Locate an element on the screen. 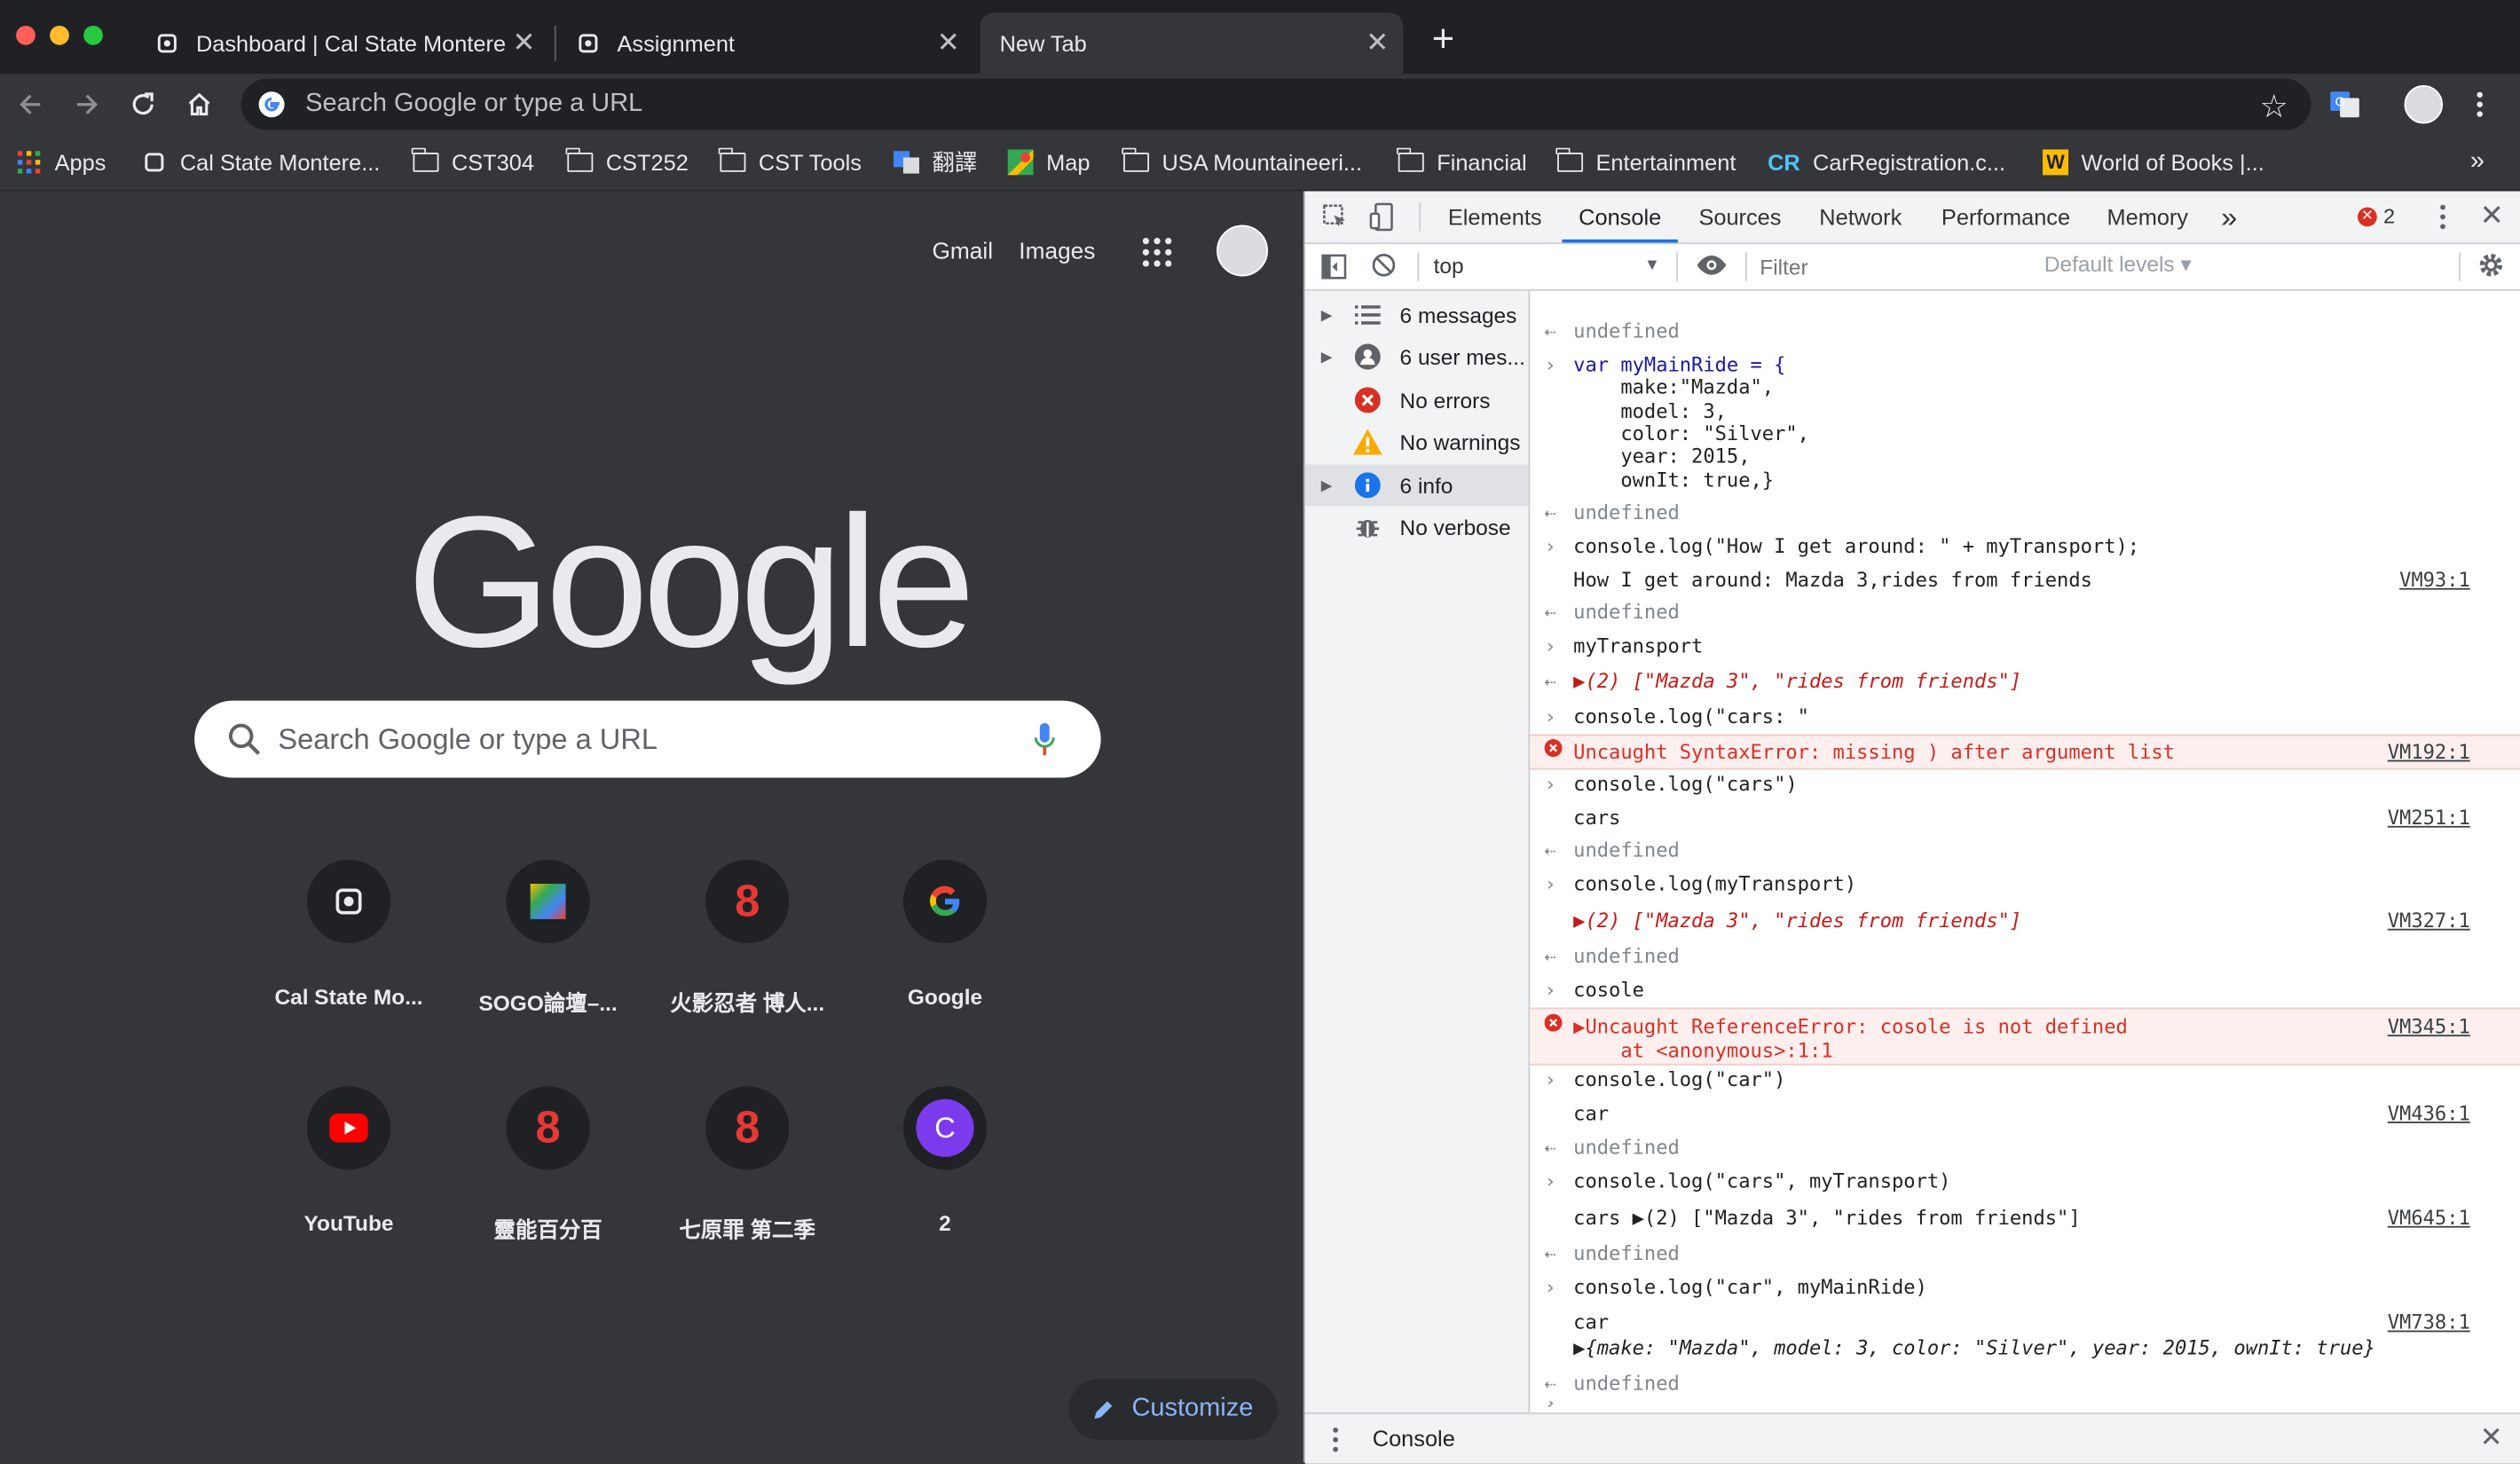 The width and height of the screenshot is (2520, 1464). source-link: VM327:1 is located at coordinates (2429, 921).